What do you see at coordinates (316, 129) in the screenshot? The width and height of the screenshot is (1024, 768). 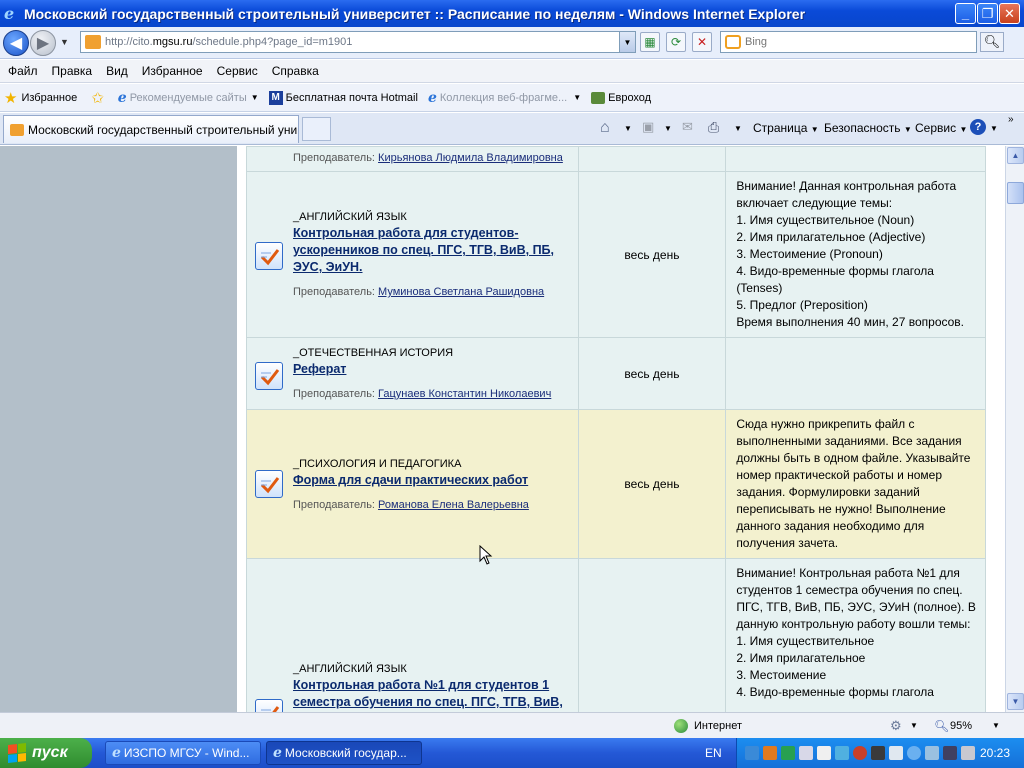 I see `new-tab-button` at bounding box center [316, 129].